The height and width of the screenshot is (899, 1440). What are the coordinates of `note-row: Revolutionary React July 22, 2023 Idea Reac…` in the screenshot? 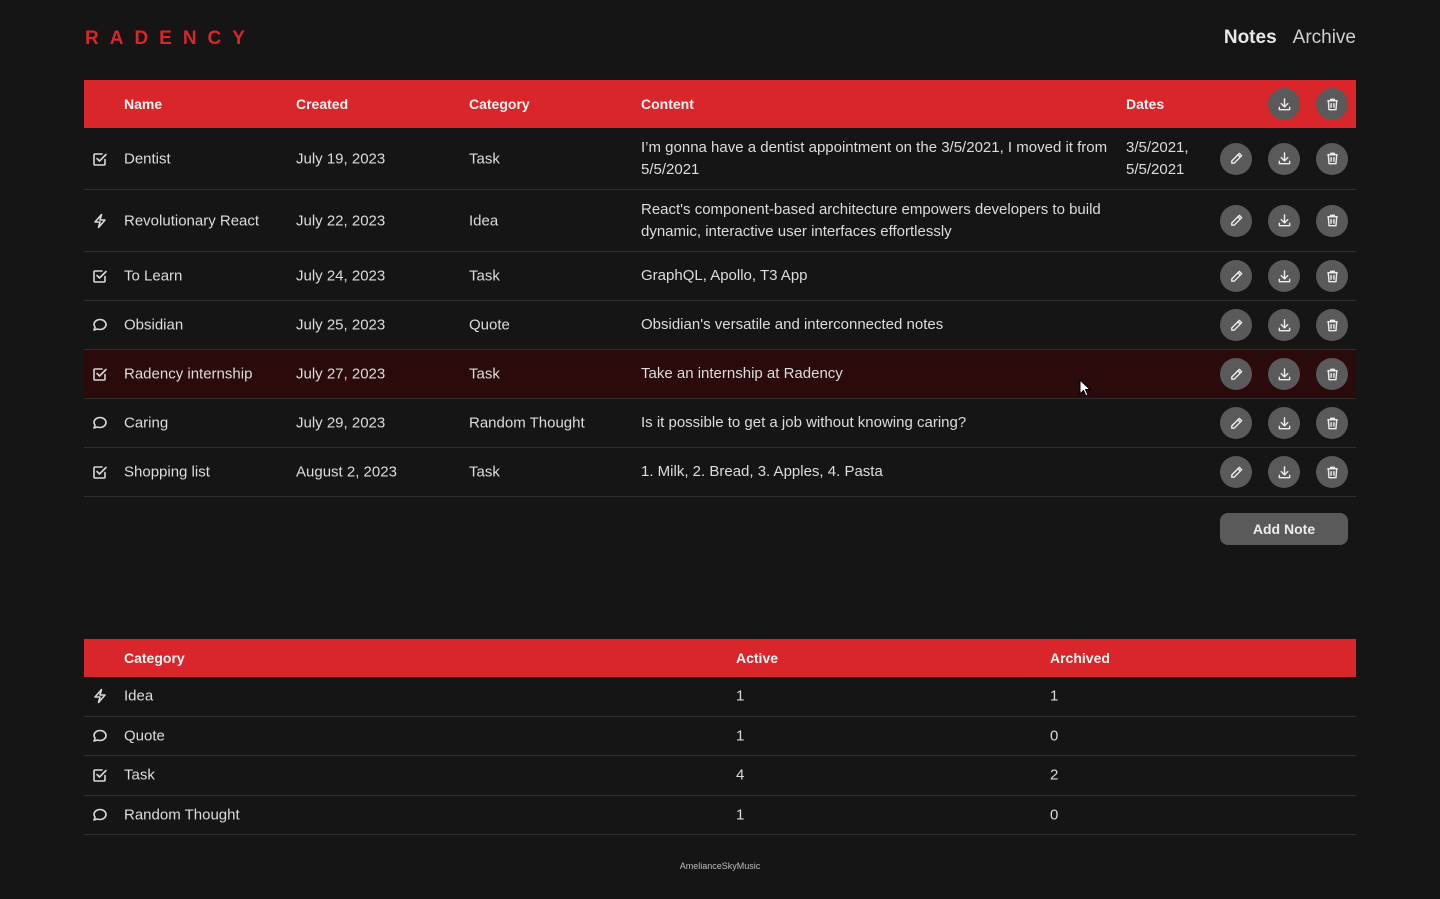 It's located at (720, 221).